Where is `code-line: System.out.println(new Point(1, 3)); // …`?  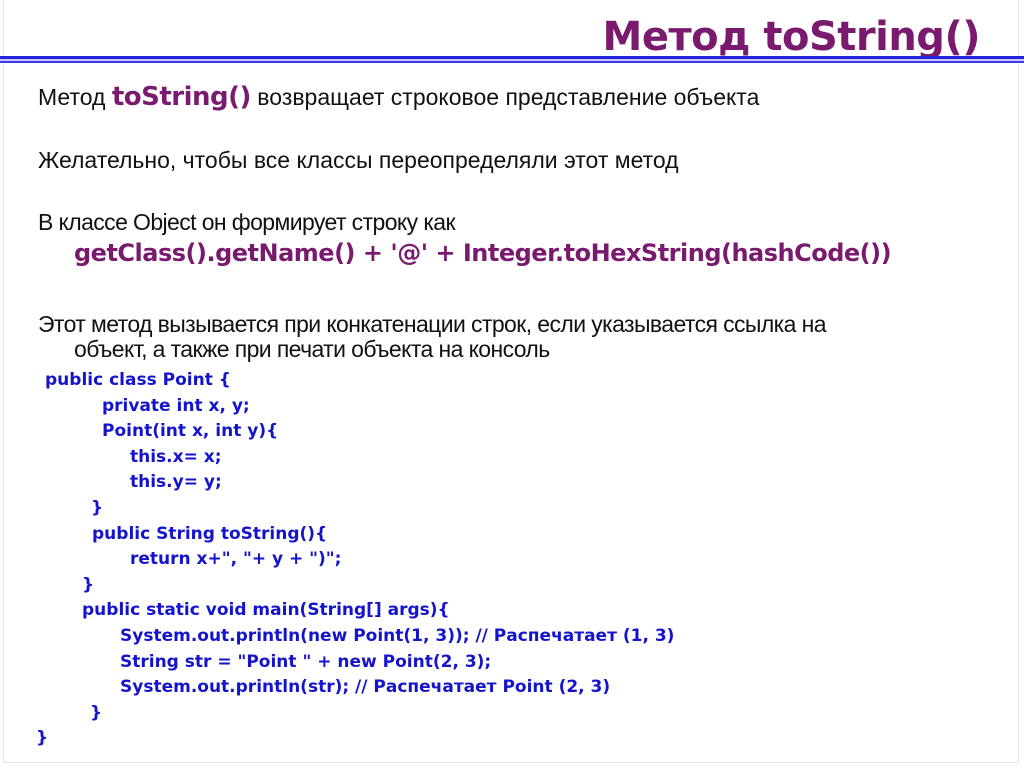
code-line: System.out.println(new Point(1, 3)); // … is located at coordinates (397, 635).